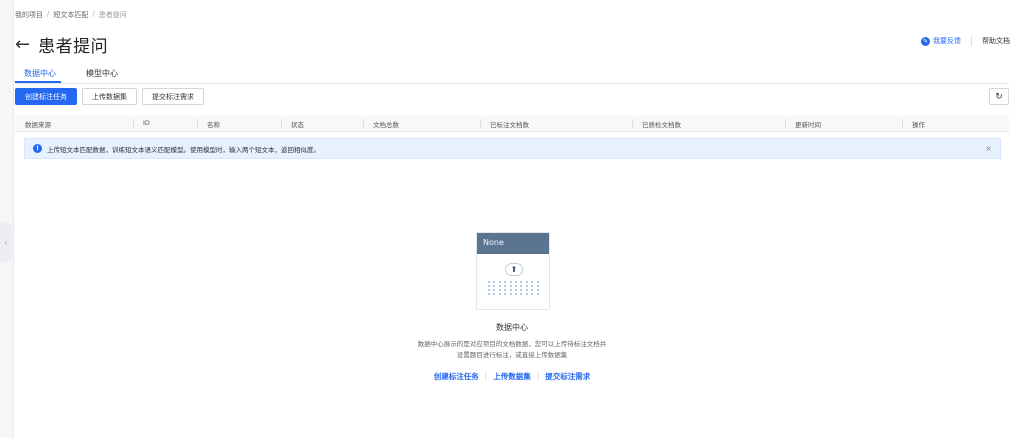 The height and width of the screenshot is (438, 1024). I want to click on tab-data-center: 数据中心, so click(38, 74).